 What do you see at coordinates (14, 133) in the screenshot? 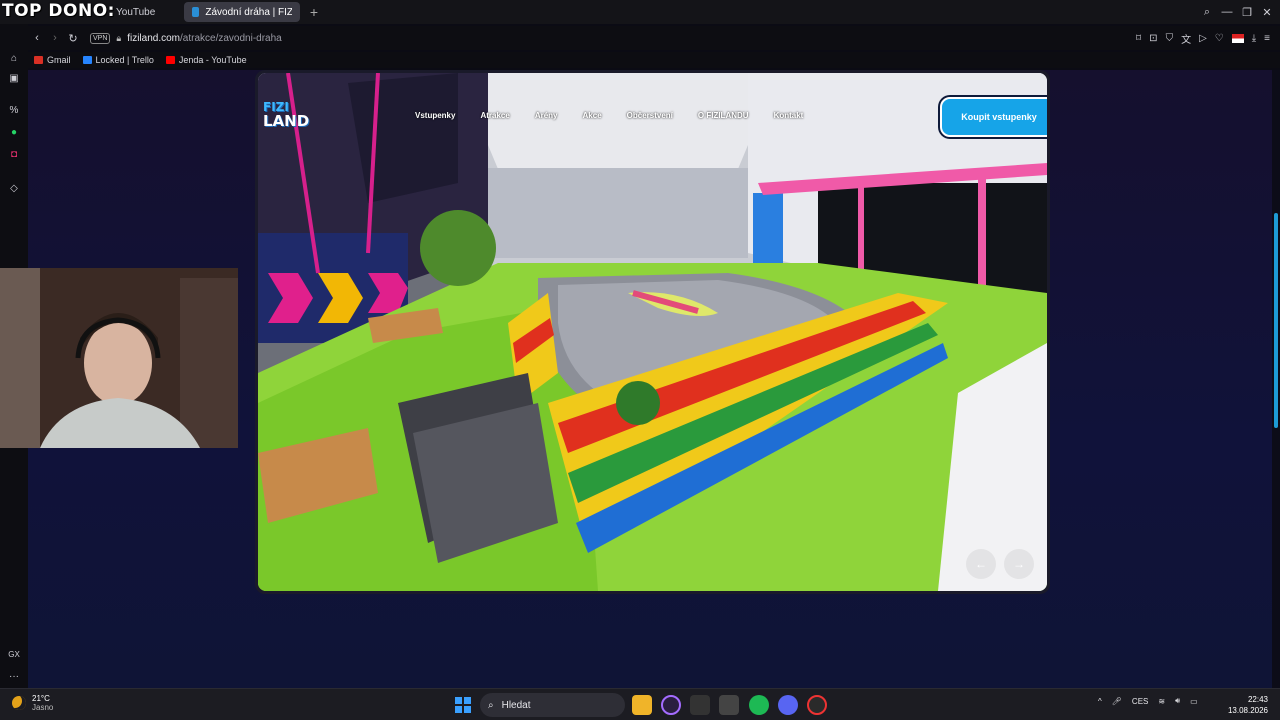
I see `whatsapp-icon: ●` at bounding box center [14, 133].